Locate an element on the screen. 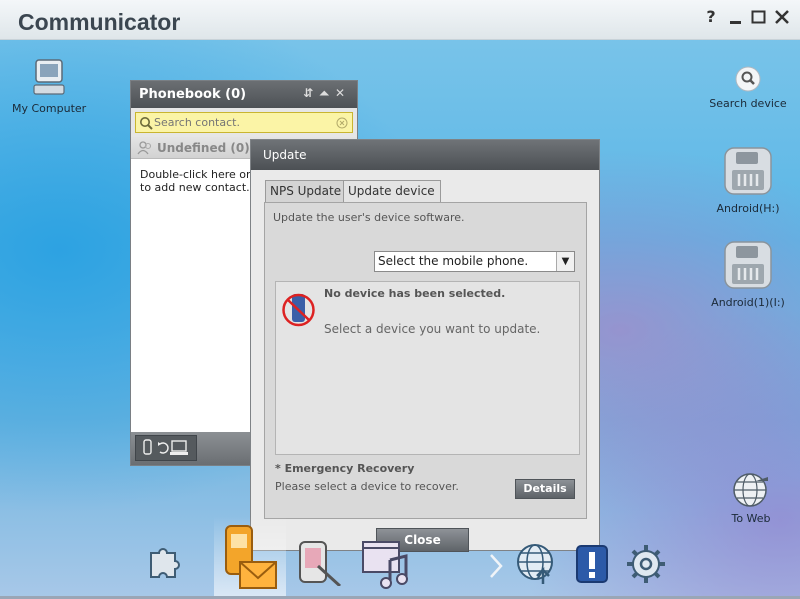  media-icon is located at coordinates (386, 563).